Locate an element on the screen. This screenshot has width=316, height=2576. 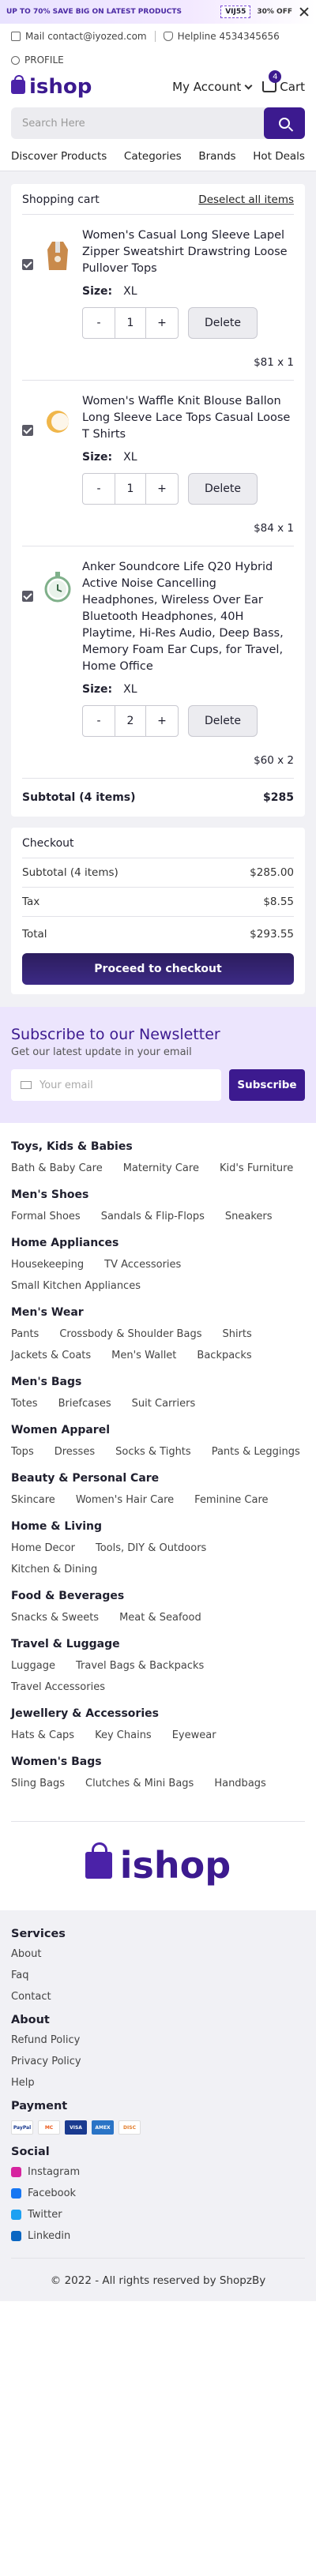
search-input is located at coordinates (138, 123).